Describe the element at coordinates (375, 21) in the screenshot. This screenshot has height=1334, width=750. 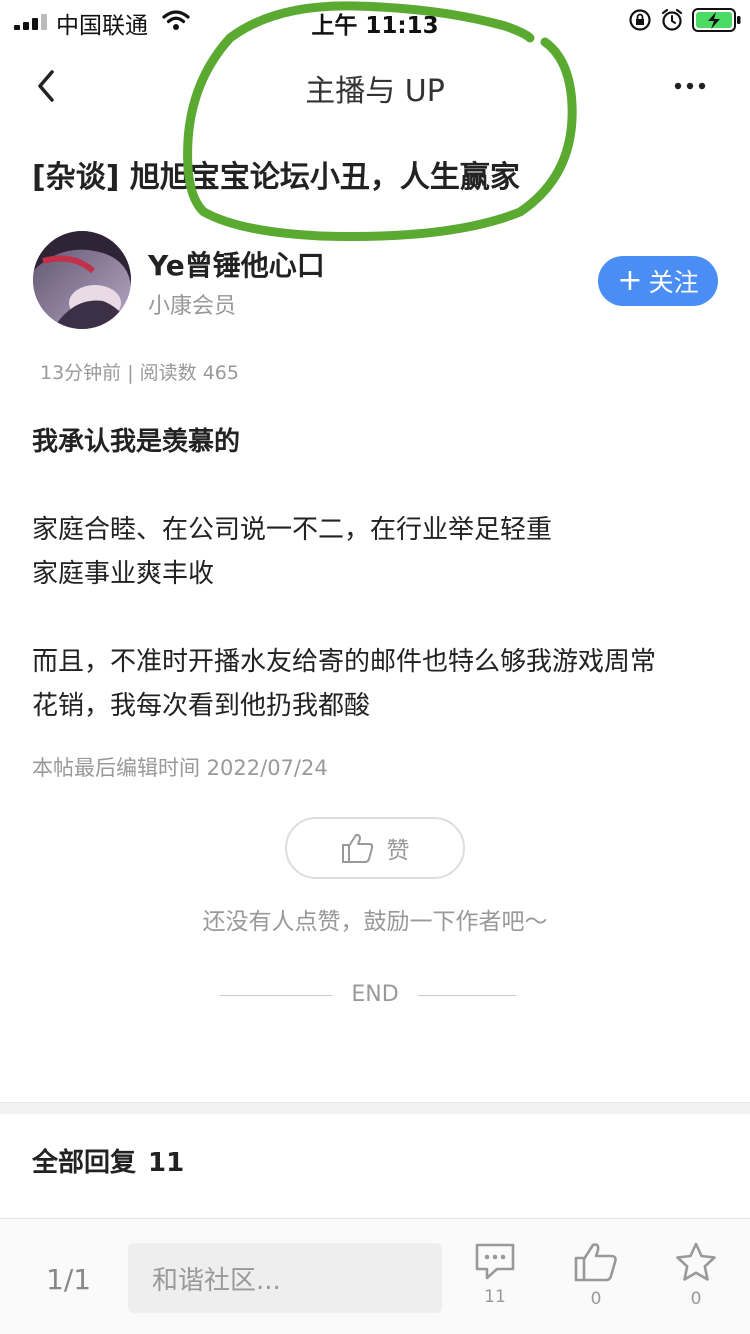
I see `status-bar: 中国联通 上午 11:13` at that location.